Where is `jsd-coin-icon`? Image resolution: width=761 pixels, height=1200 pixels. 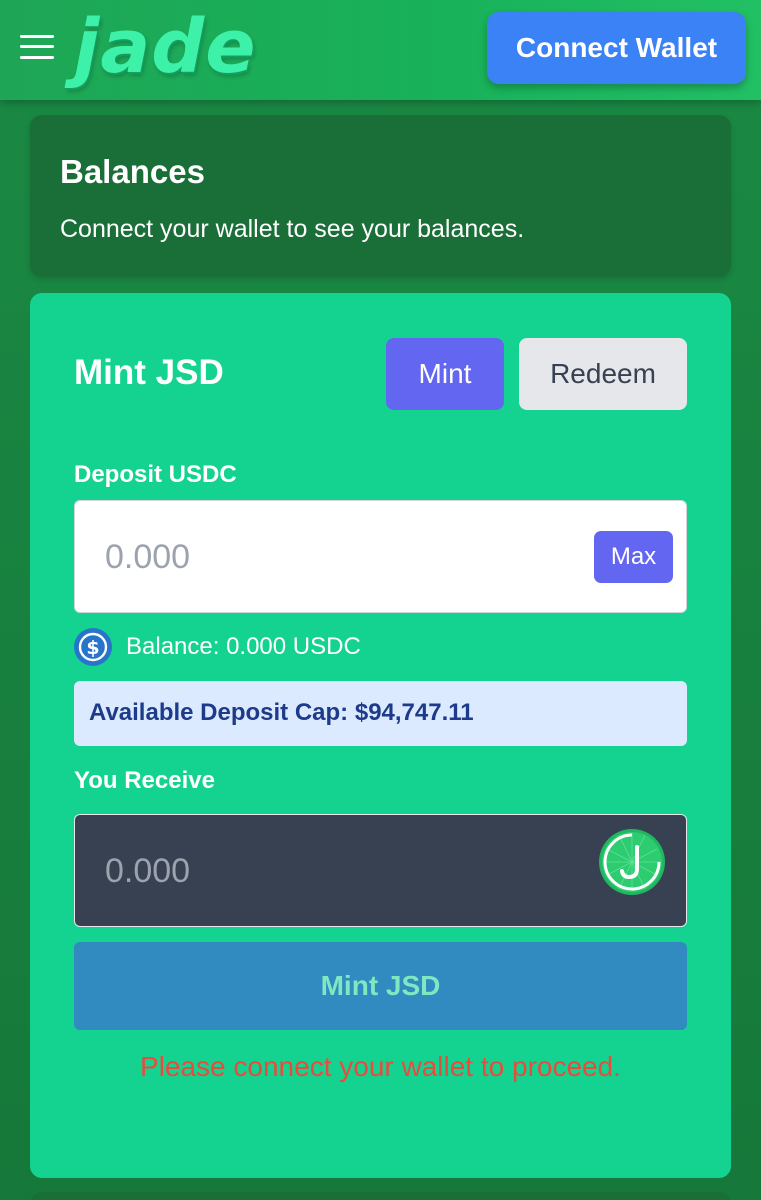
jsd-coin-icon is located at coordinates (632, 862).